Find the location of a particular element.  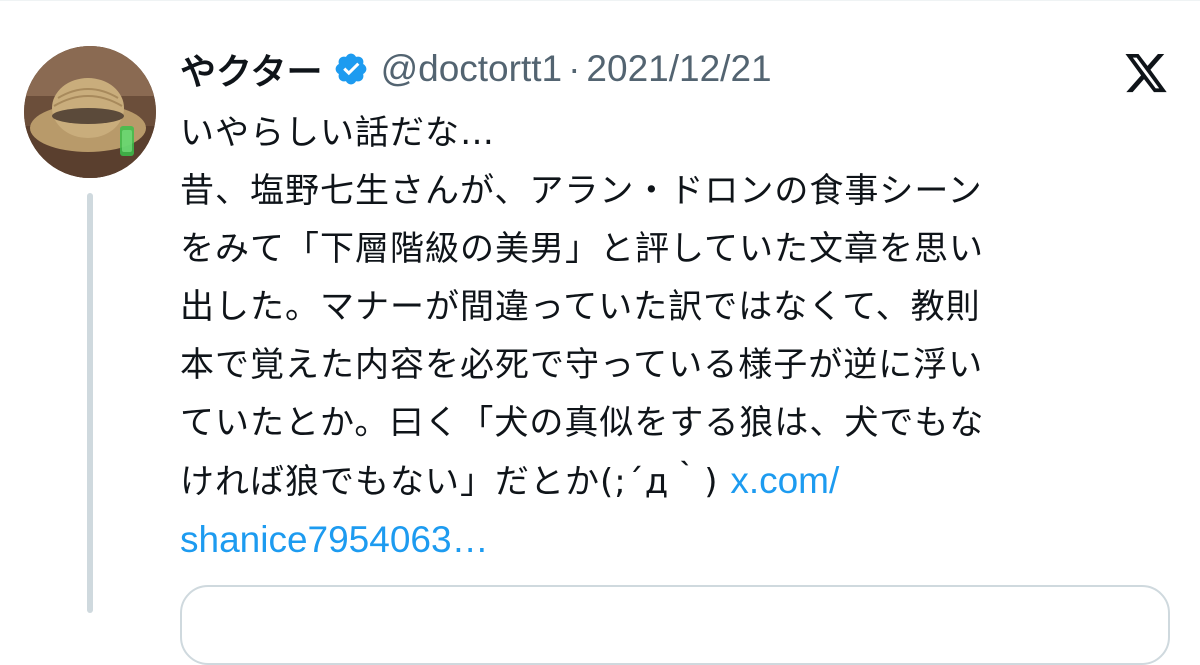

tweet-text-line: ければ狼でもない」だとか(;´д｀) is located at coordinates (449, 482).